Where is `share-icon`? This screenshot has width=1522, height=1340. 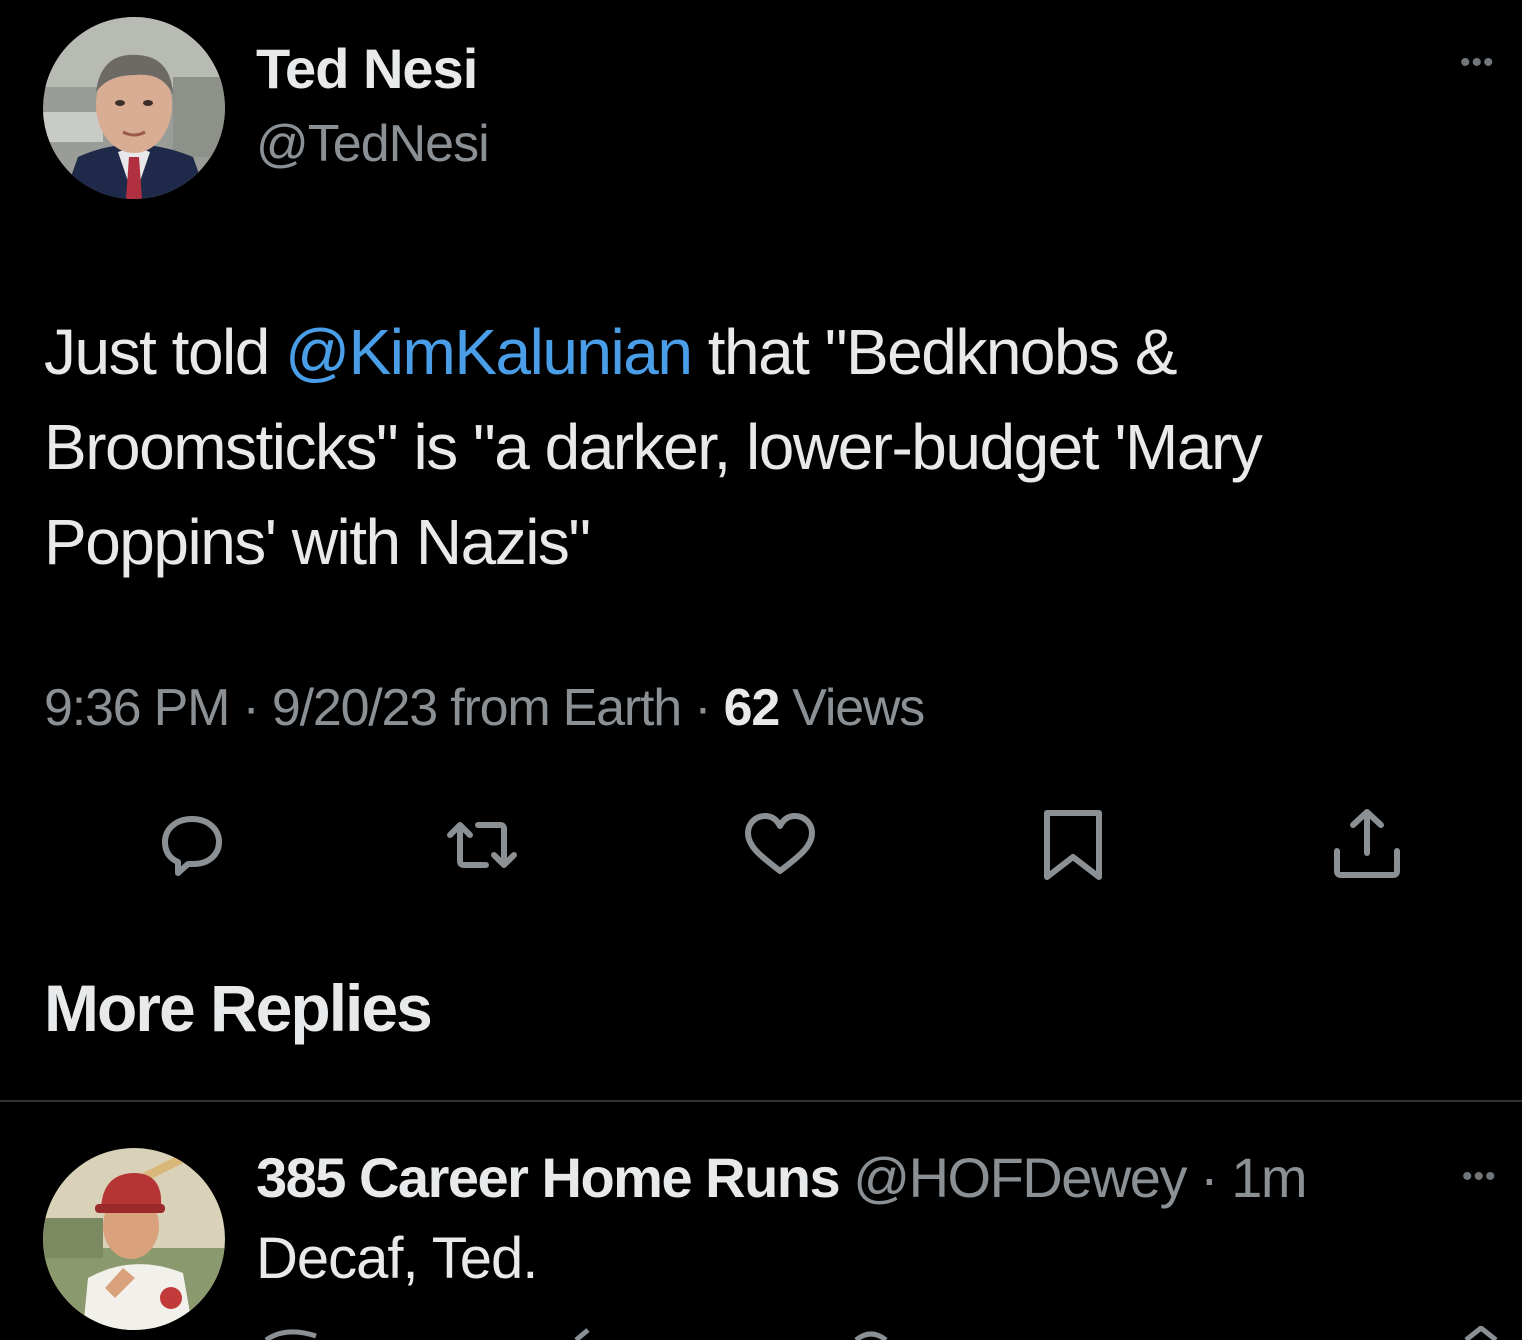
share-icon is located at coordinates (1367, 845).